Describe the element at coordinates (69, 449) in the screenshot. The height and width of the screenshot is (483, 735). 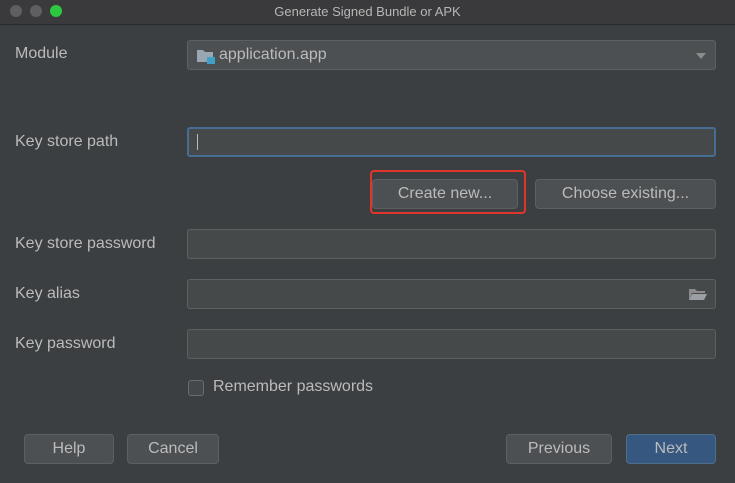
I see `help-button: Help` at that location.